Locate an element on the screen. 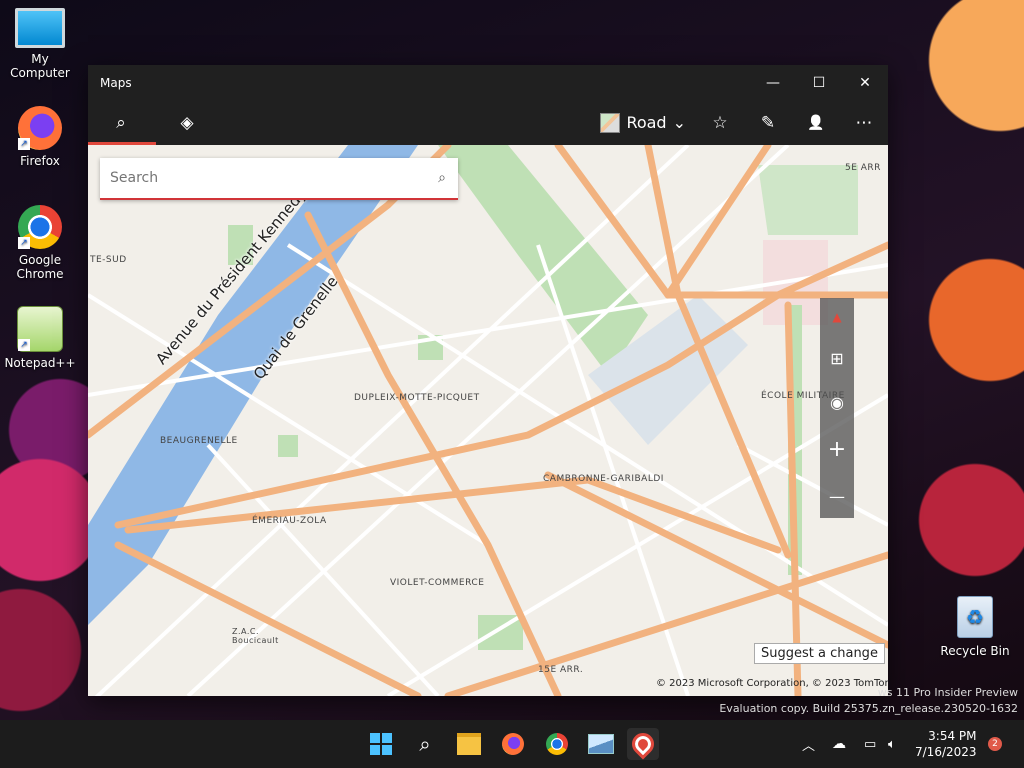 The image size is (1024, 768). network-icon: ▭ is located at coordinates (870, 744).